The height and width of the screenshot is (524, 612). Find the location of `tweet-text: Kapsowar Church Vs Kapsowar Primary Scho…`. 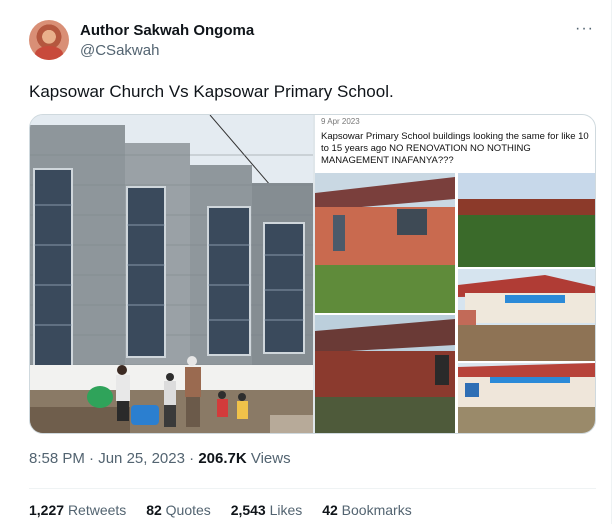

tweet-text: Kapsowar Church Vs Kapsowar Primary Scho… is located at coordinates (211, 91).